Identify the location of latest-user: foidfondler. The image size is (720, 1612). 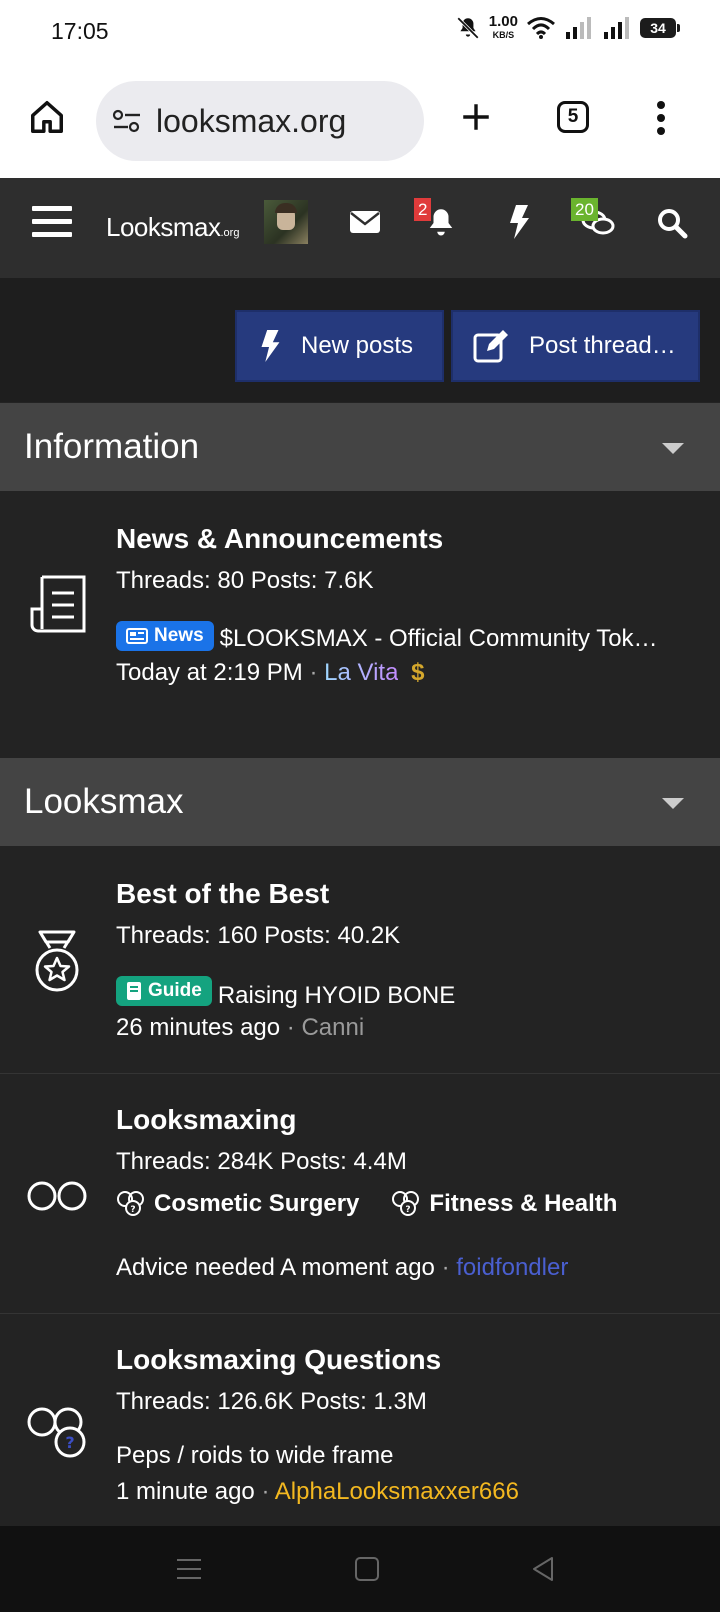
(512, 1267).